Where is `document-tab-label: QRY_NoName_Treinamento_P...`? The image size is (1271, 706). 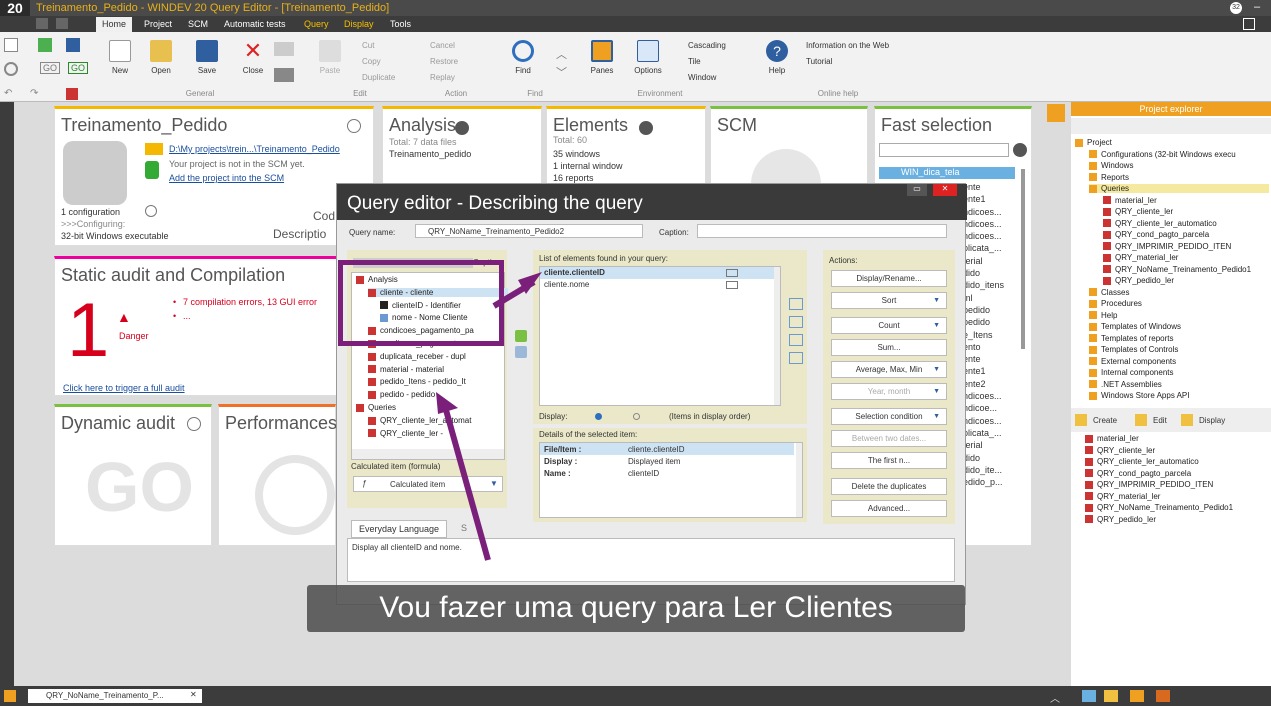 document-tab-label: QRY_NoName_Treinamento_P... is located at coordinates (105, 695).